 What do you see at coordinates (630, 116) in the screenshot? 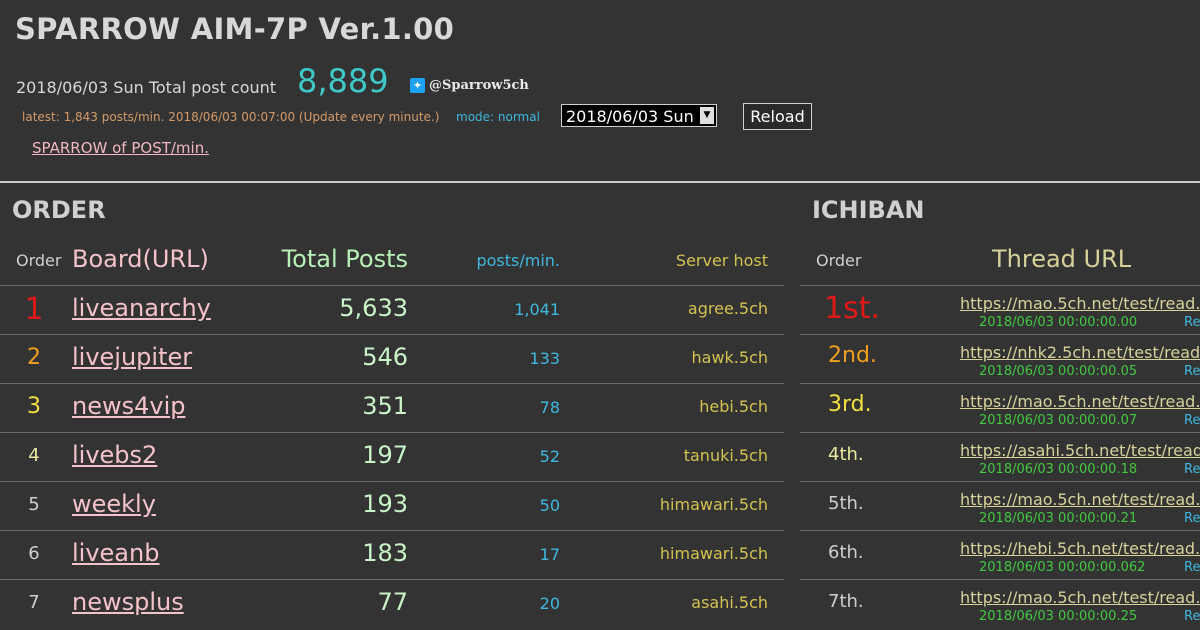
I see `date-select-value: 2018/06/03 Sun` at bounding box center [630, 116].